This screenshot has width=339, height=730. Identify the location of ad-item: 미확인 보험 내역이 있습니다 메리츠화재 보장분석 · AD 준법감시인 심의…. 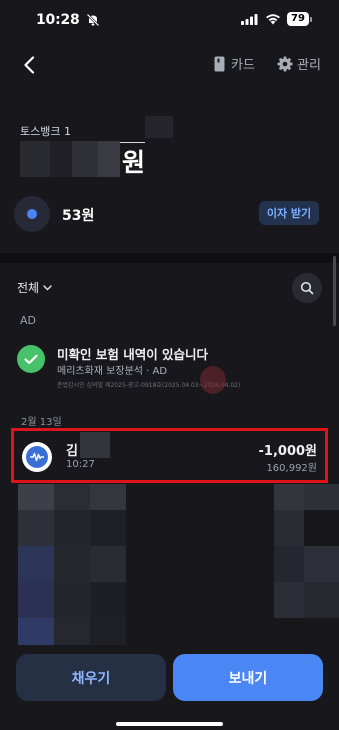
(169, 367).